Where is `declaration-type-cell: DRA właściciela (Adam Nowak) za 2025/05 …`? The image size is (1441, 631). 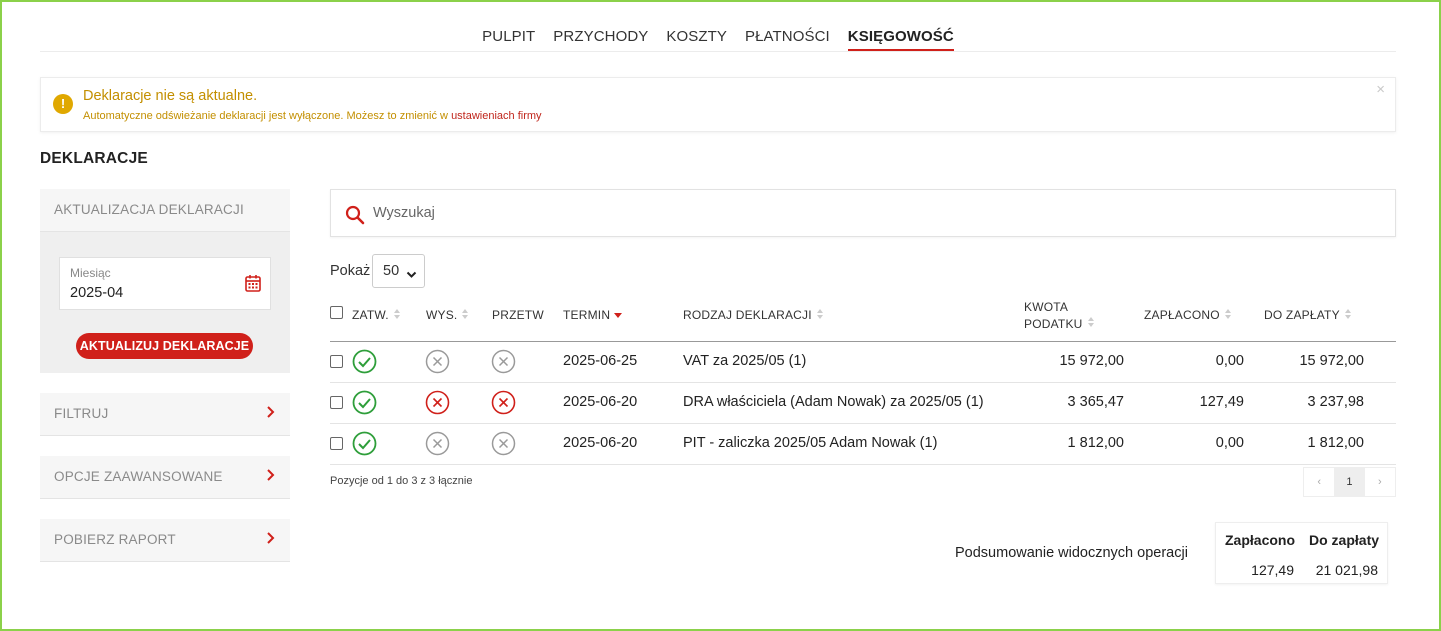 declaration-type-cell: DRA właściciela (Adam Nowak) za 2025/05 … is located at coordinates (833, 402).